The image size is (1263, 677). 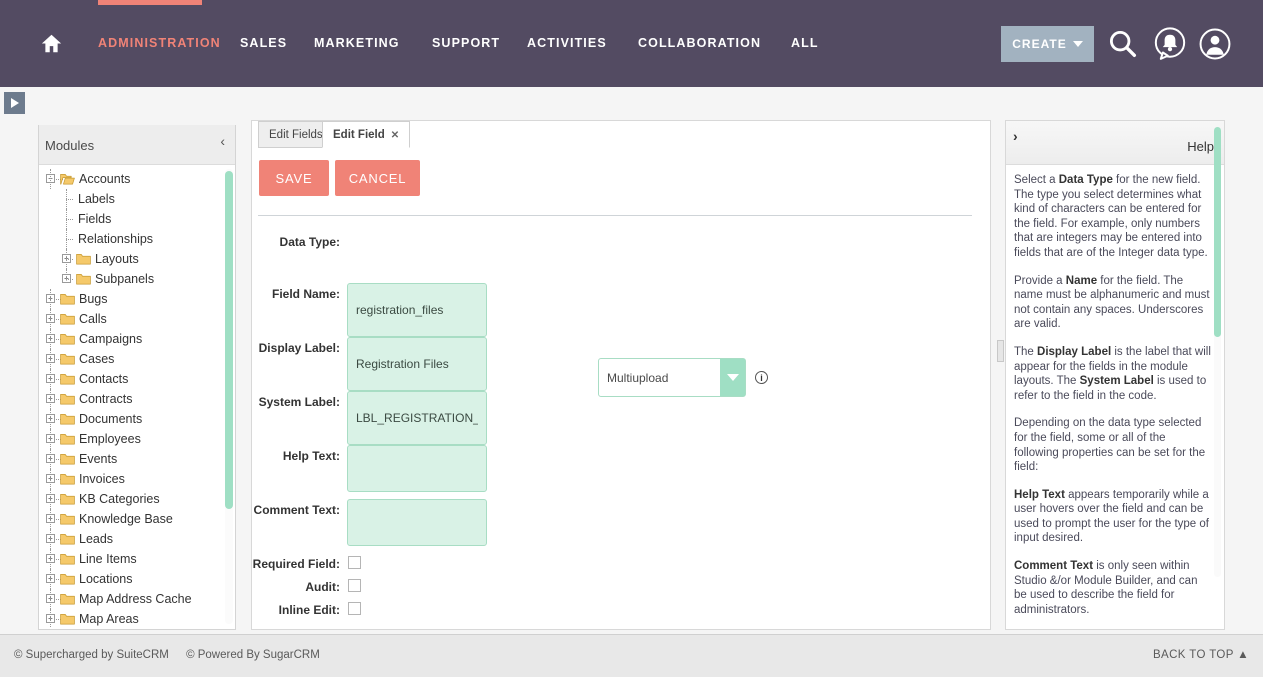 I want to click on tree-item: + Layouts, so click(x=137, y=259).